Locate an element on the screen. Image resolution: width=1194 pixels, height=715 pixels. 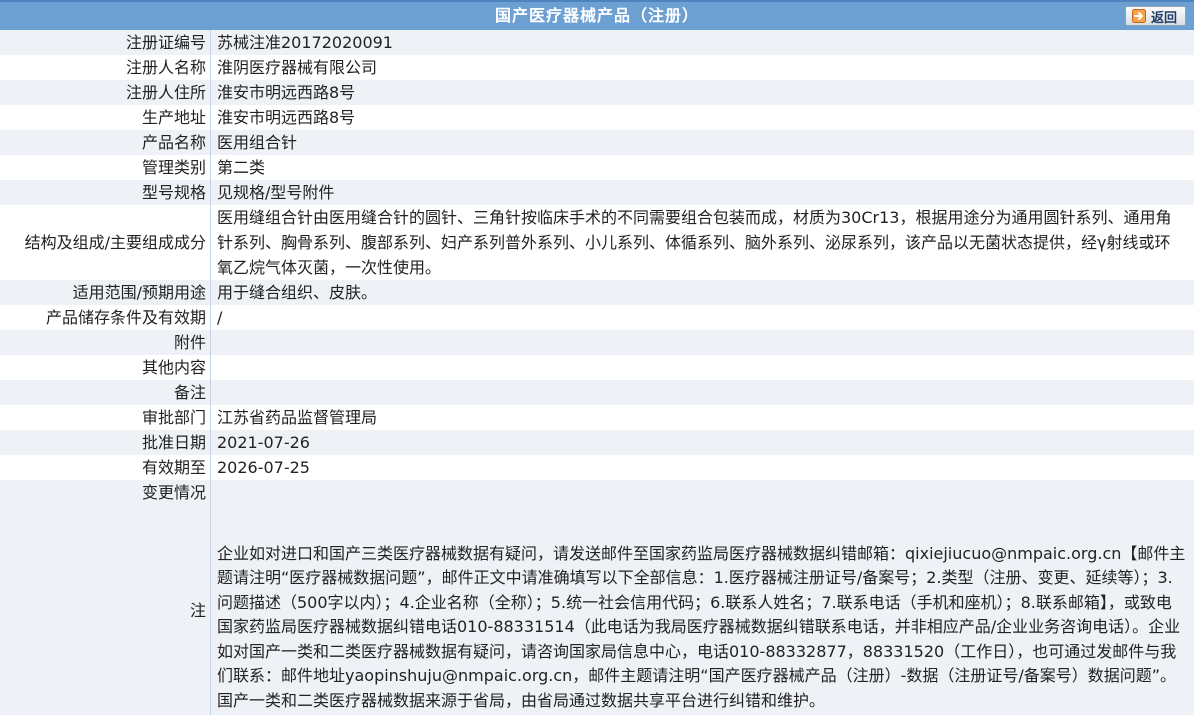
field-label: 生产地址 is located at coordinates (105, 117).